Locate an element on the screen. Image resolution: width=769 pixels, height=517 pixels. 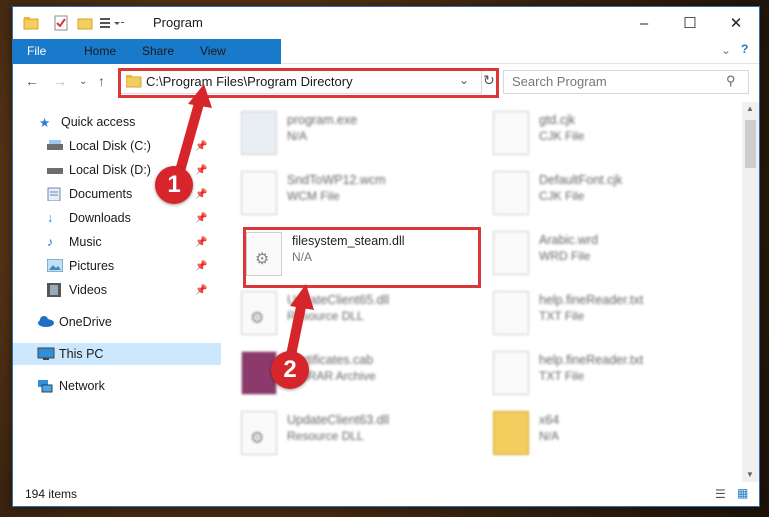
annotation-arrows is located at coordinates (243, 224).